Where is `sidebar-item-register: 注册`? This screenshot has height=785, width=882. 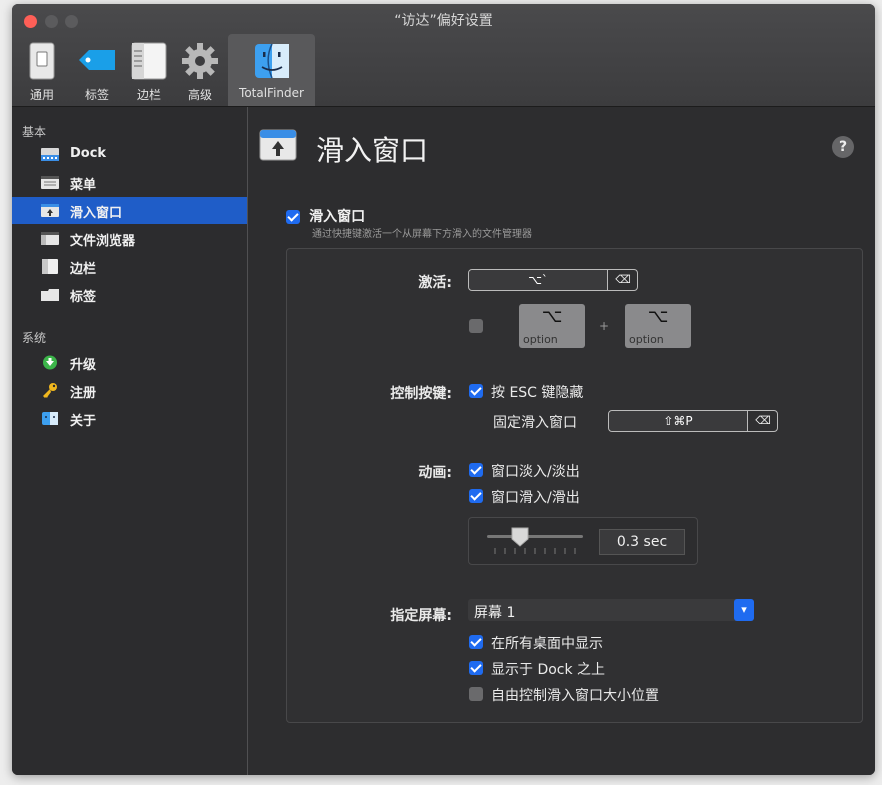
sidebar-item-register: 注册 is located at coordinates (129, 390).